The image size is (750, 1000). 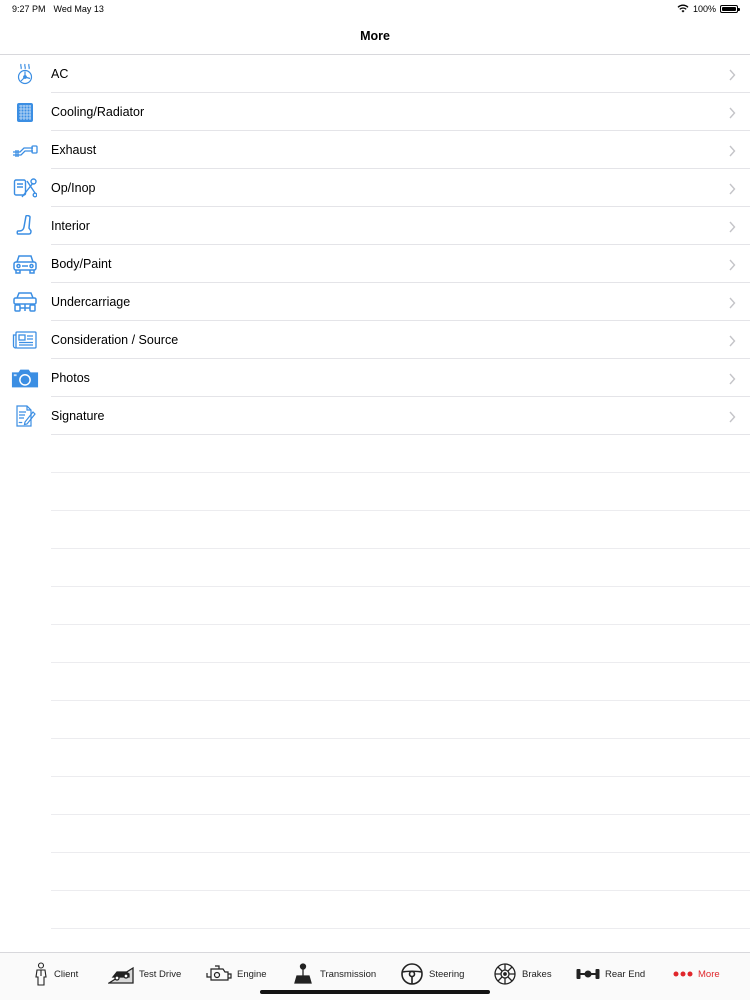 I want to click on navigation-bar: More, so click(x=375, y=36).